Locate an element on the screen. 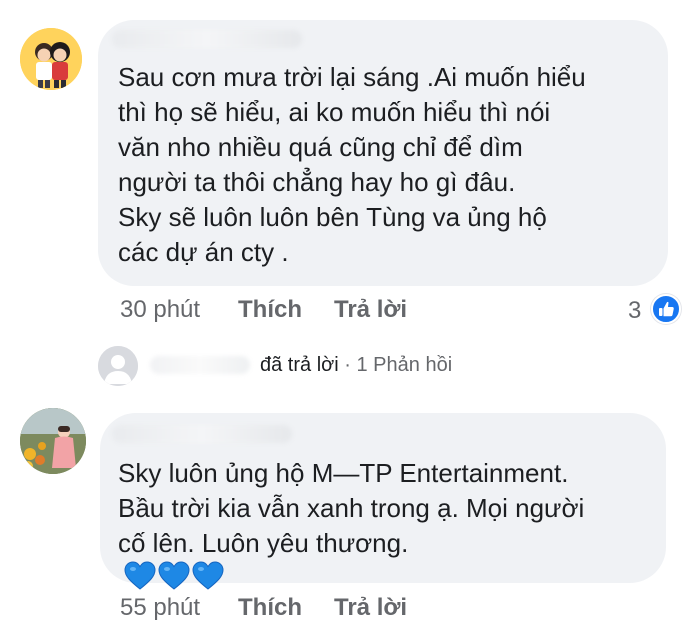 This screenshot has width=700, height=626. reply-count: 1 Phản hồi is located at coordinates (404, 365).